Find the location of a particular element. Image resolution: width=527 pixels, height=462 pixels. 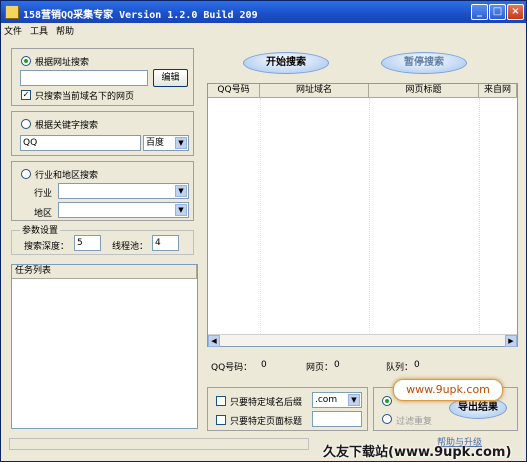

keyword-search-label: 根据关键字搜索 is located at coordinates (67, 126).